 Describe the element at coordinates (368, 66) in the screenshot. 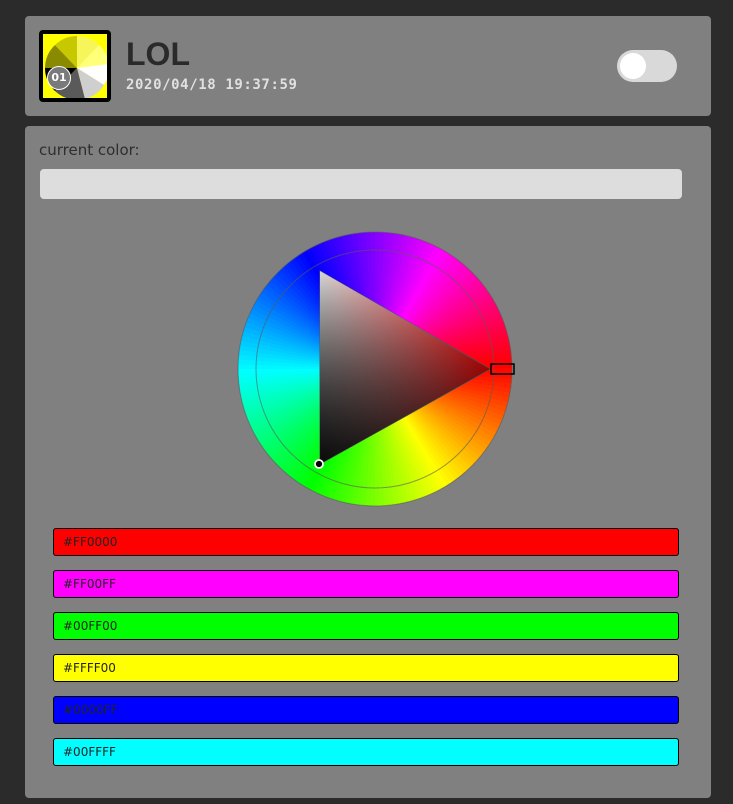

I see `header-card: 01 LOL 2020/04/18 19:37:59` at that location.